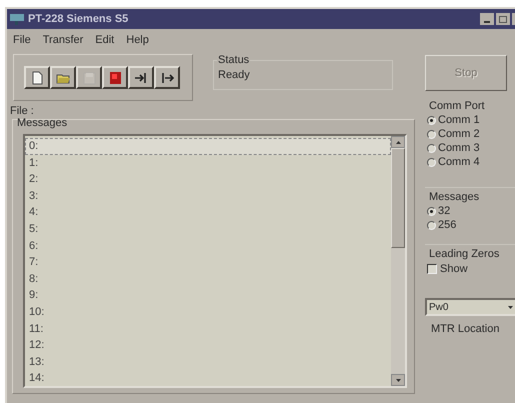 Image resolution: width=515 pixels, height=403 pixels. I want to click on scrollbar, so click(398, 261).